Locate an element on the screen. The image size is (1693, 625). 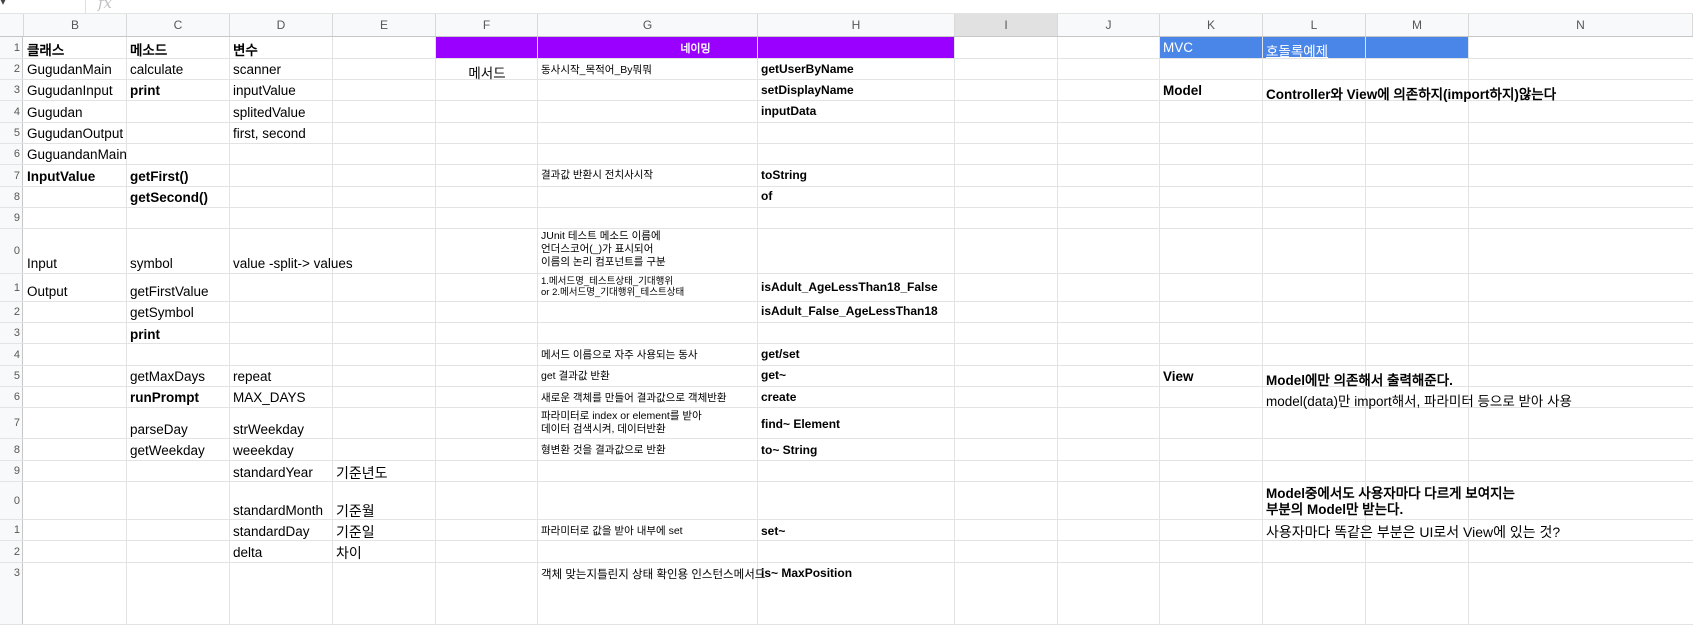
cell-c17: parseDay is located at coordinates (159, 429).